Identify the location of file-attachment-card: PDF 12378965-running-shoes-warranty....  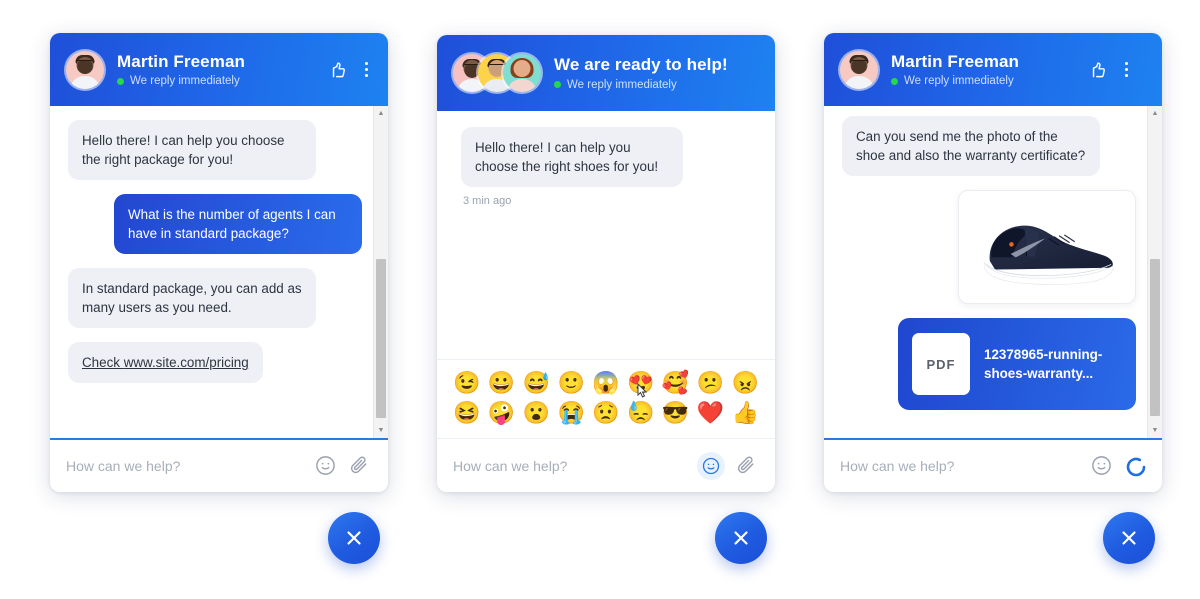
(1017, 364).